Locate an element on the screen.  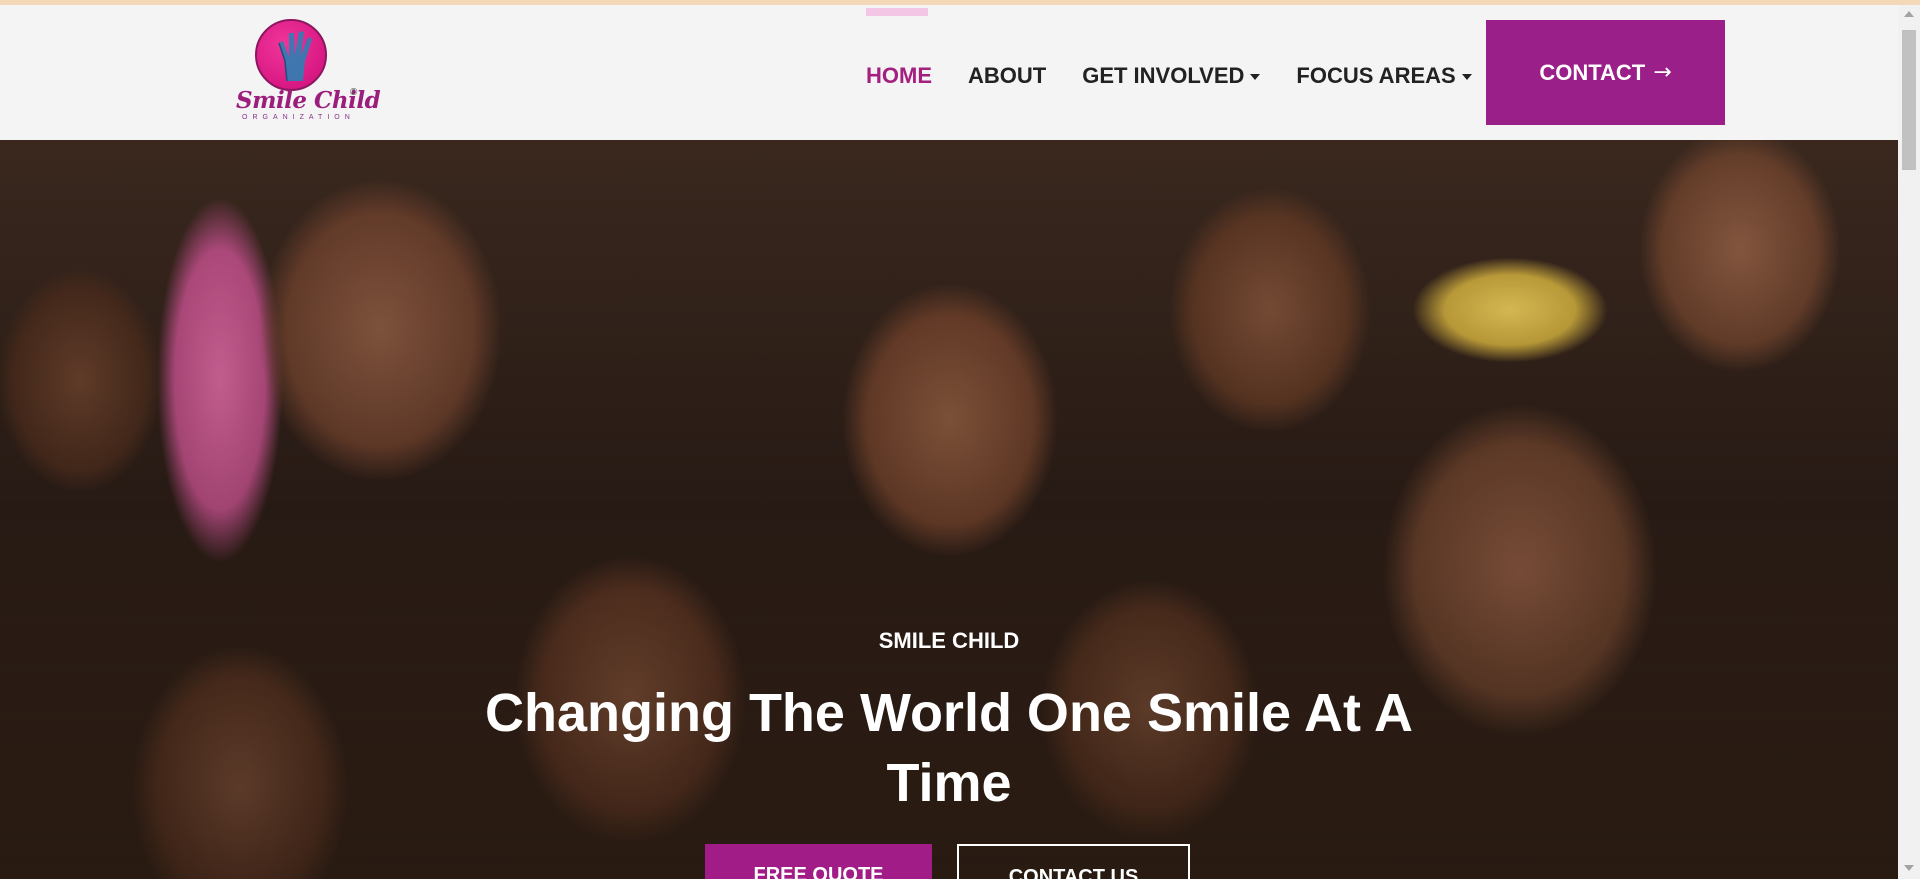
nav-item-label: GET INVOLVED is located at coordinates (1163, 75).